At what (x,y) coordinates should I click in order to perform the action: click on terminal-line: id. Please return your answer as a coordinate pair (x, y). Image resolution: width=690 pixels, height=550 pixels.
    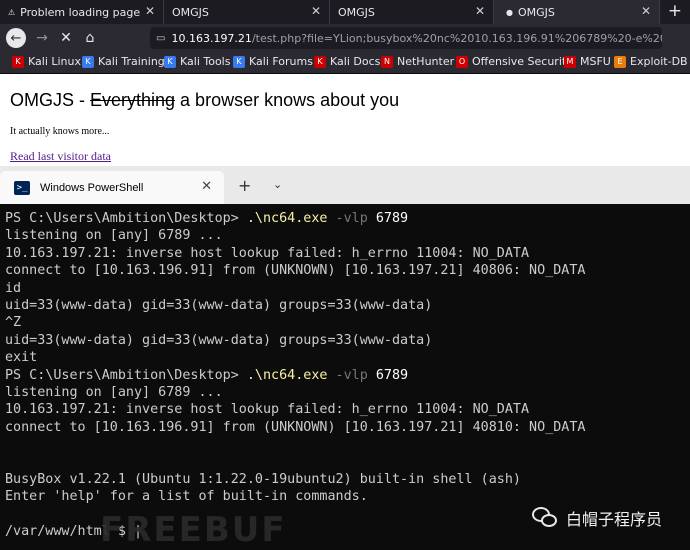
    Looking at the image, I should click on (345, 288).